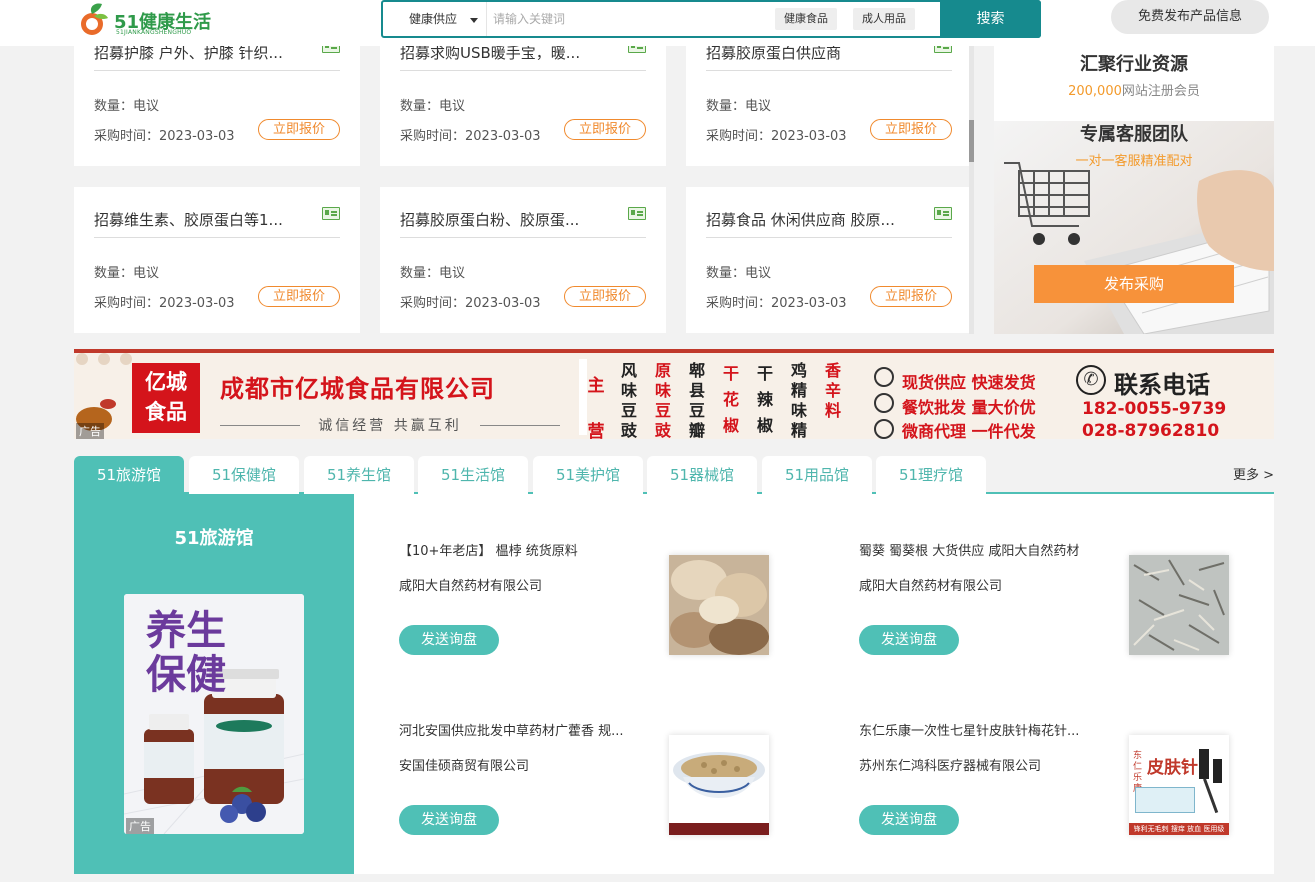  I want to click on category-panel: 51旅游馆 养生 保健 广告, so click(214, 684).